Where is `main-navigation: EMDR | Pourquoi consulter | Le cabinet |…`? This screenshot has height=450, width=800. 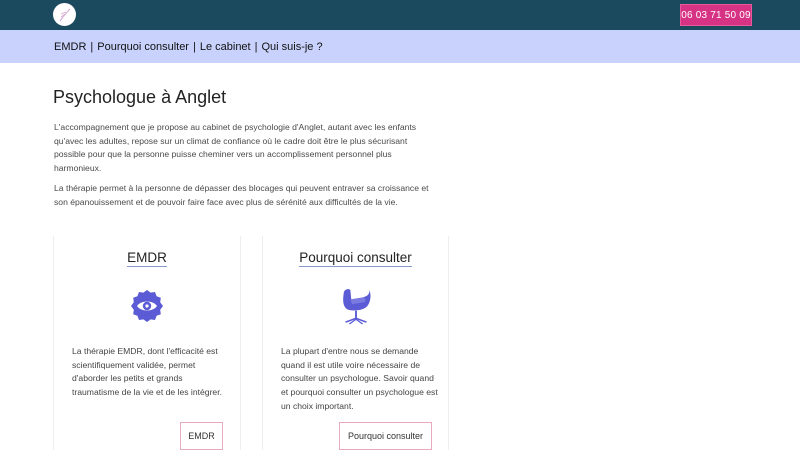
main-navigation: EMDR | Pourquoi consulter | Le cabinet |… is located at coordinates (400, 46).